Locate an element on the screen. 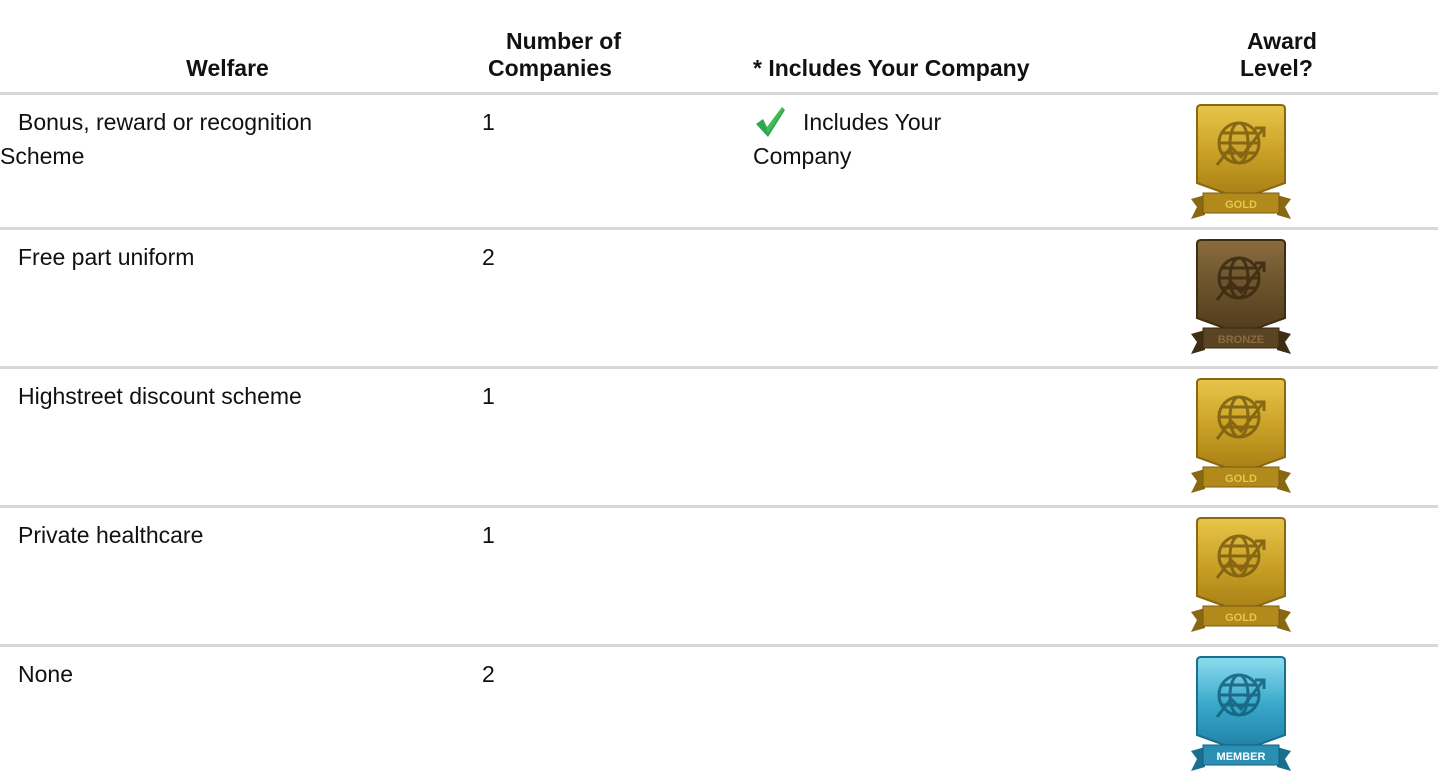  welfare-cell: Private healthcare is located at coordinates (227, 574).